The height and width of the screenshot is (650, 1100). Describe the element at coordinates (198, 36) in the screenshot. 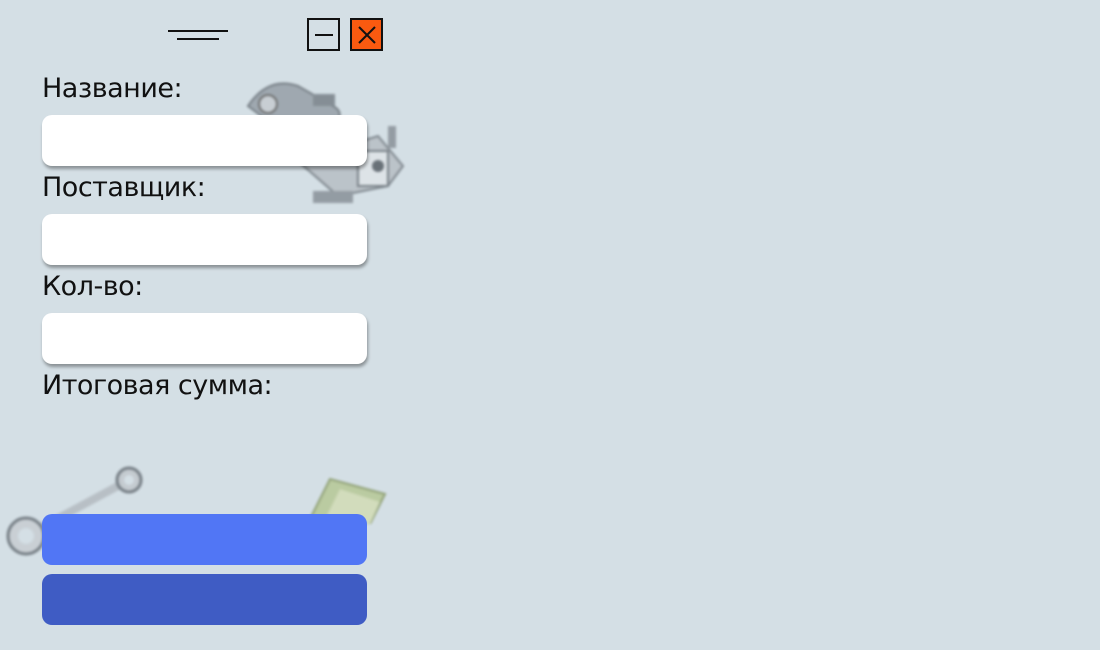

I see `drag-handle-icon` at that location.